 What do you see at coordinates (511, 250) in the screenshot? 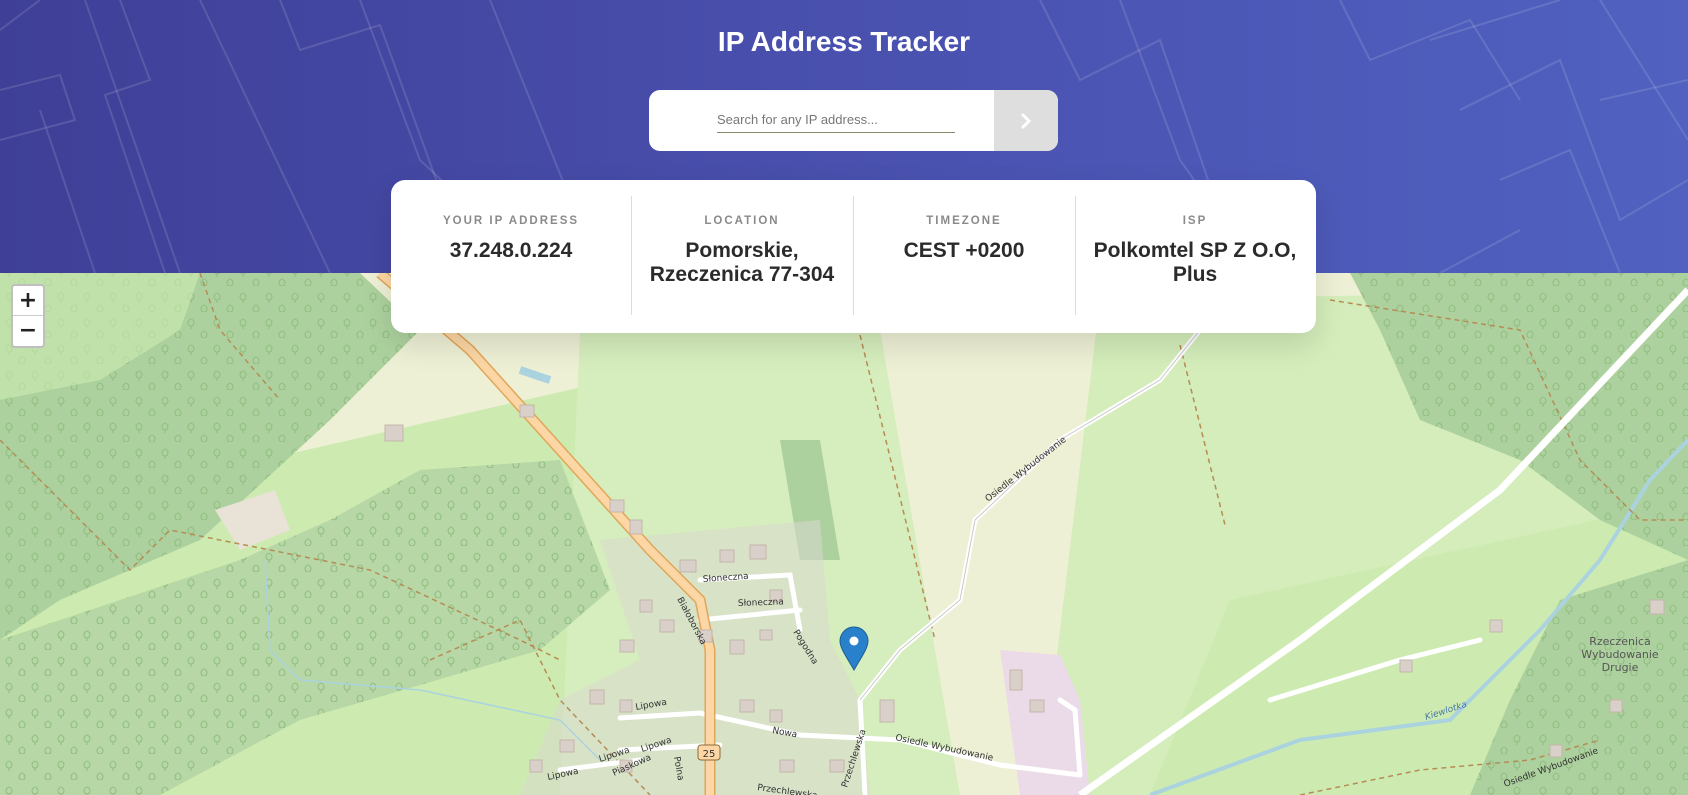
I see `info-value: 37.248.0.224` at bounding box center [511, 250].